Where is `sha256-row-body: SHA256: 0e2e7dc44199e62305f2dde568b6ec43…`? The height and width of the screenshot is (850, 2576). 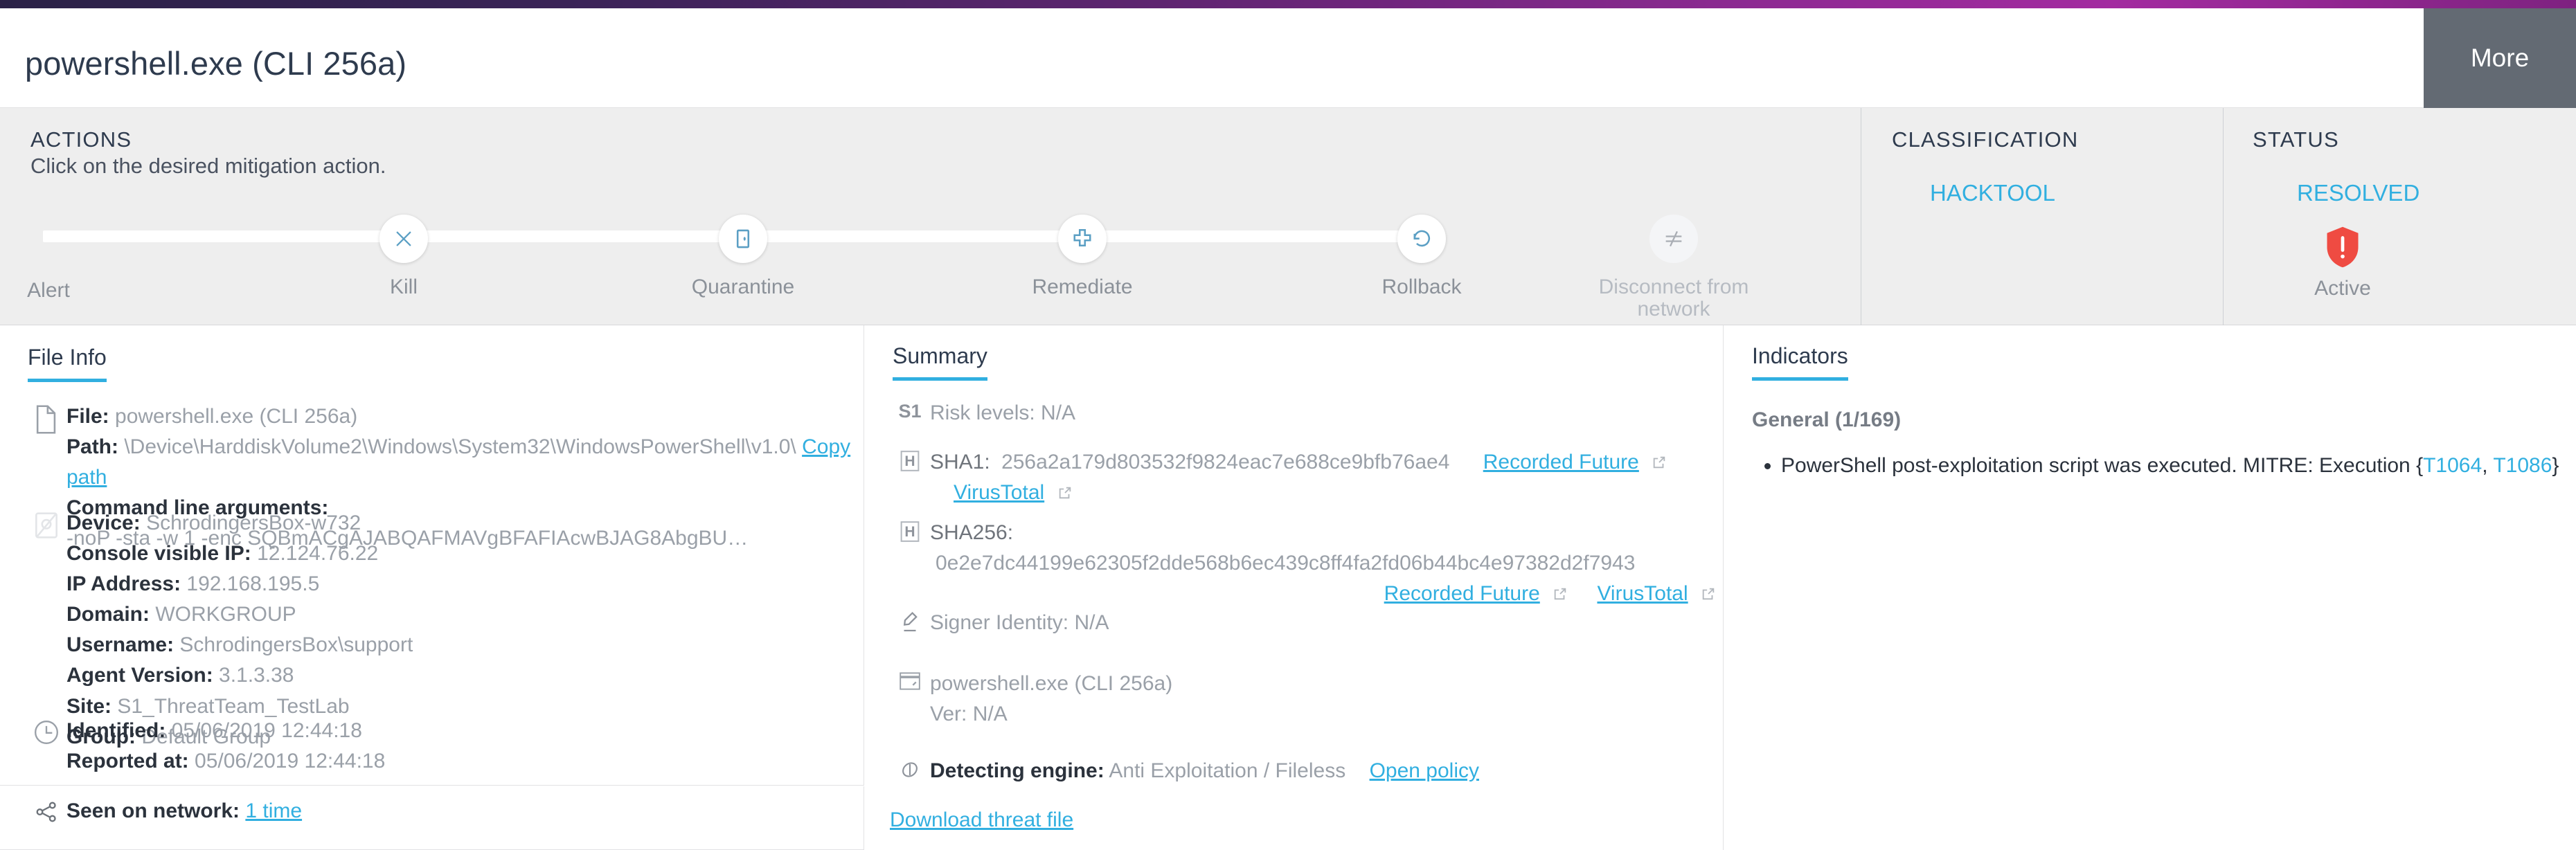 sha256-row-body: SHA256: 0e2e7dc44199e62305f2dde568b6ec43… is located at coordinates (1326, 563).